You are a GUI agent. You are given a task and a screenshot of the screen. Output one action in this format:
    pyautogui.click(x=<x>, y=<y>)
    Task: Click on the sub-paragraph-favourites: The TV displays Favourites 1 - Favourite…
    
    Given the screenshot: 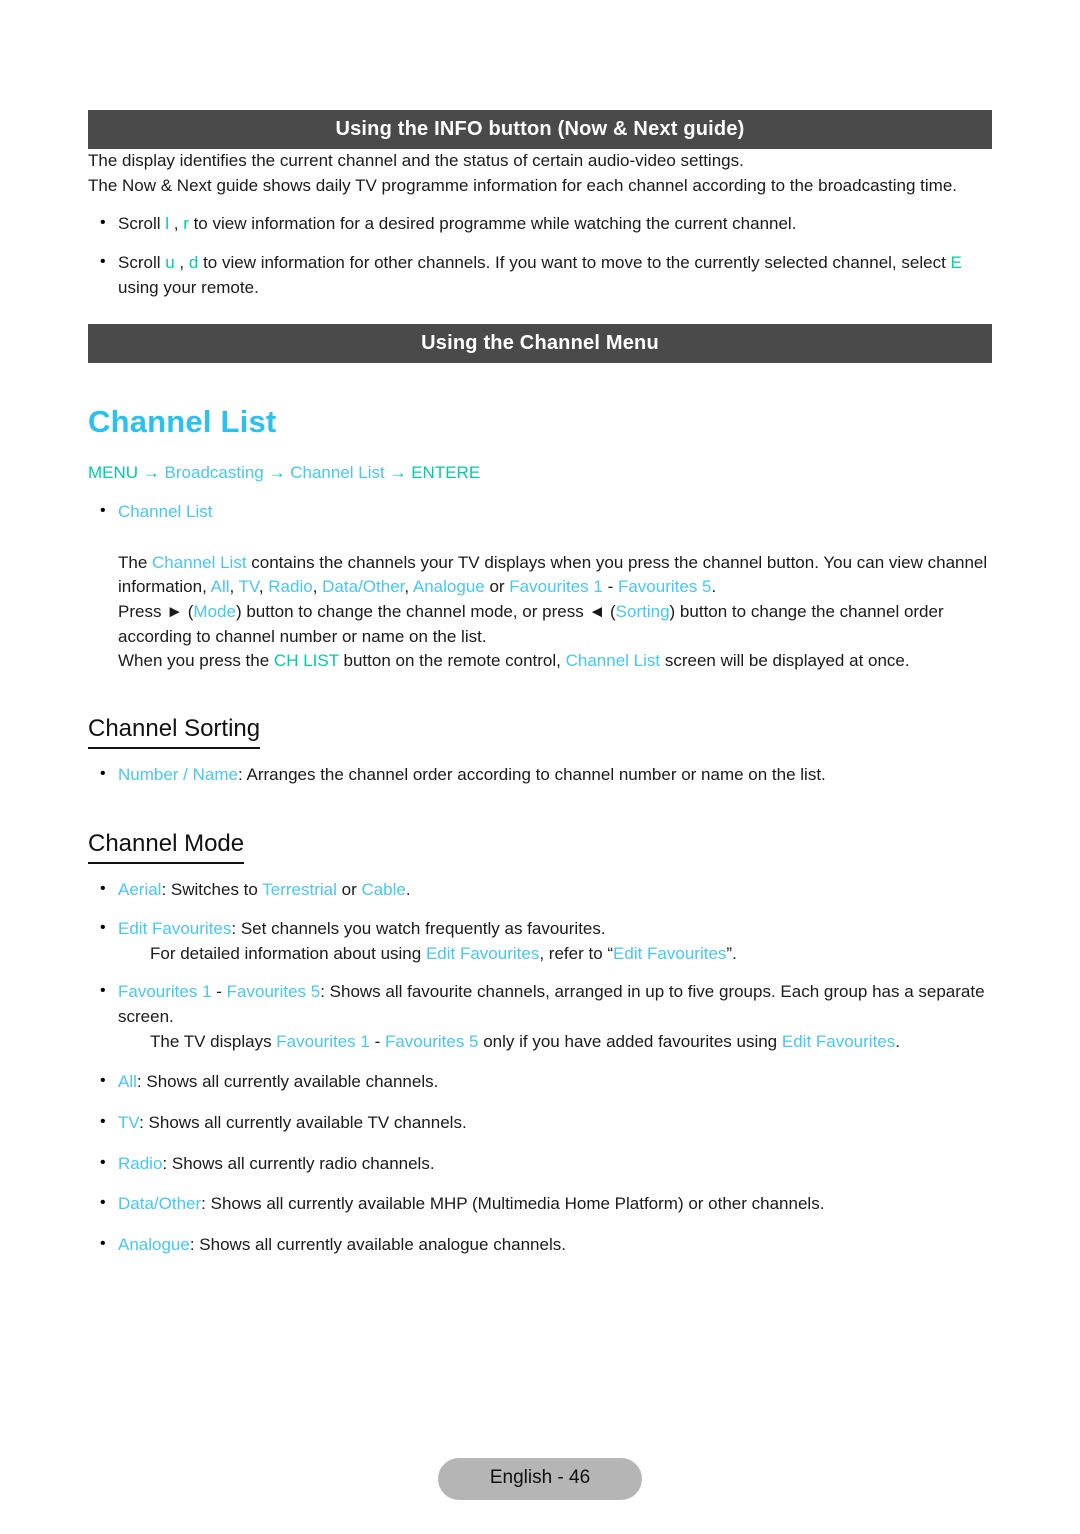 What is the action you would take?
    pyautogui.click(x=540, y=1042)
    